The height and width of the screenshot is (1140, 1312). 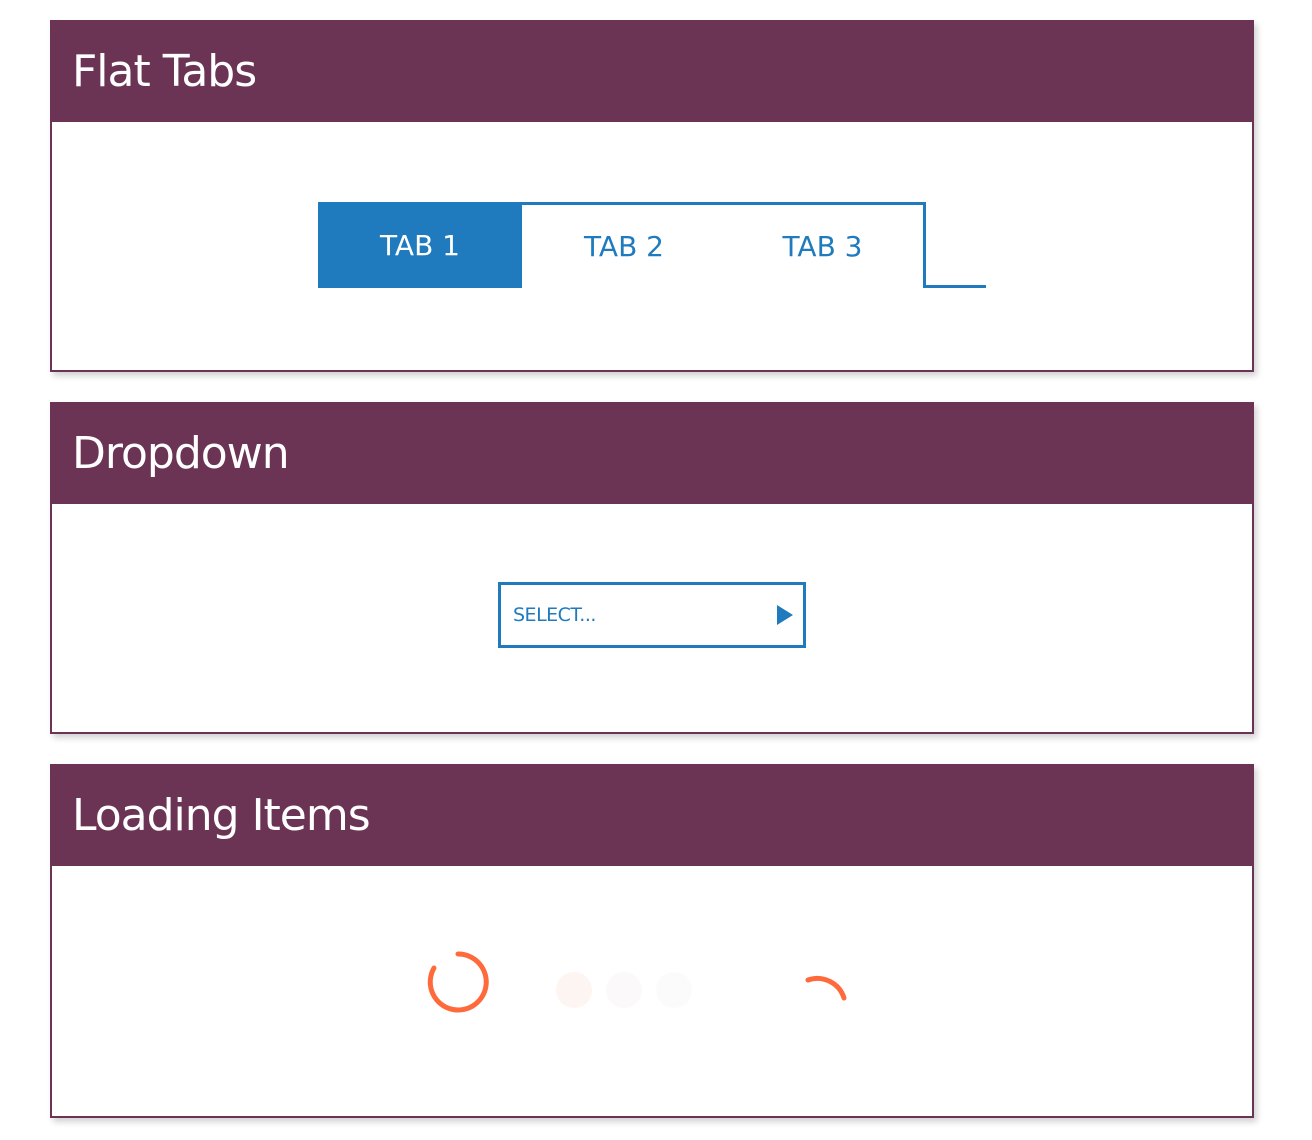 I want to click on panel-header: Dropdown, so click(x=652, y=453).